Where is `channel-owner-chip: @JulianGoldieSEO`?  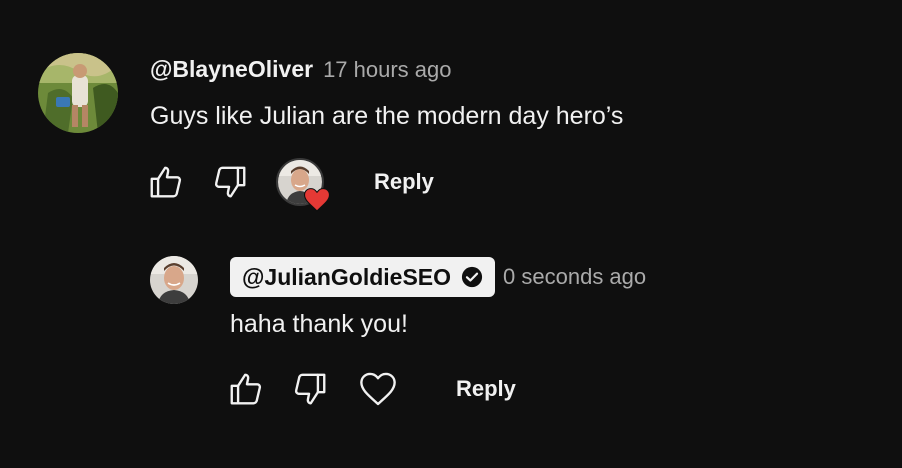 channel-owner-chip: @JulianGoldieSEO is located at coordinates (363, 277).